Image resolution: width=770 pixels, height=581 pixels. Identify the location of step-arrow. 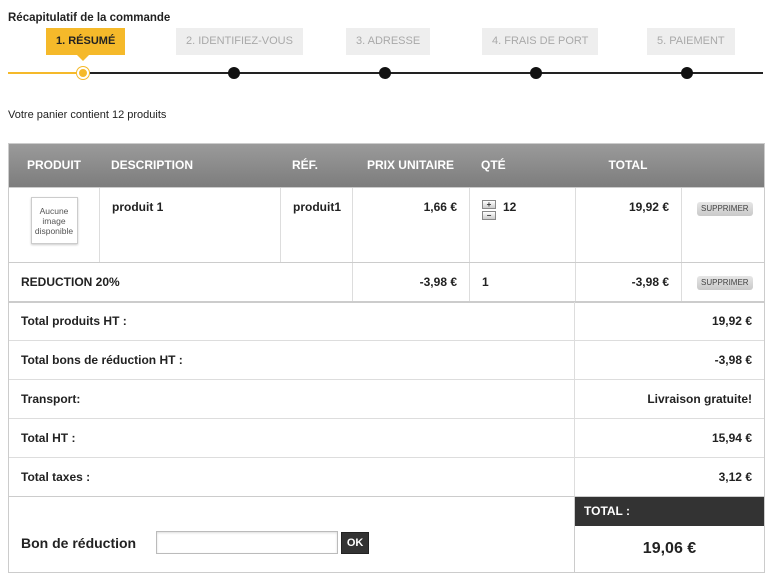
(83, 58).